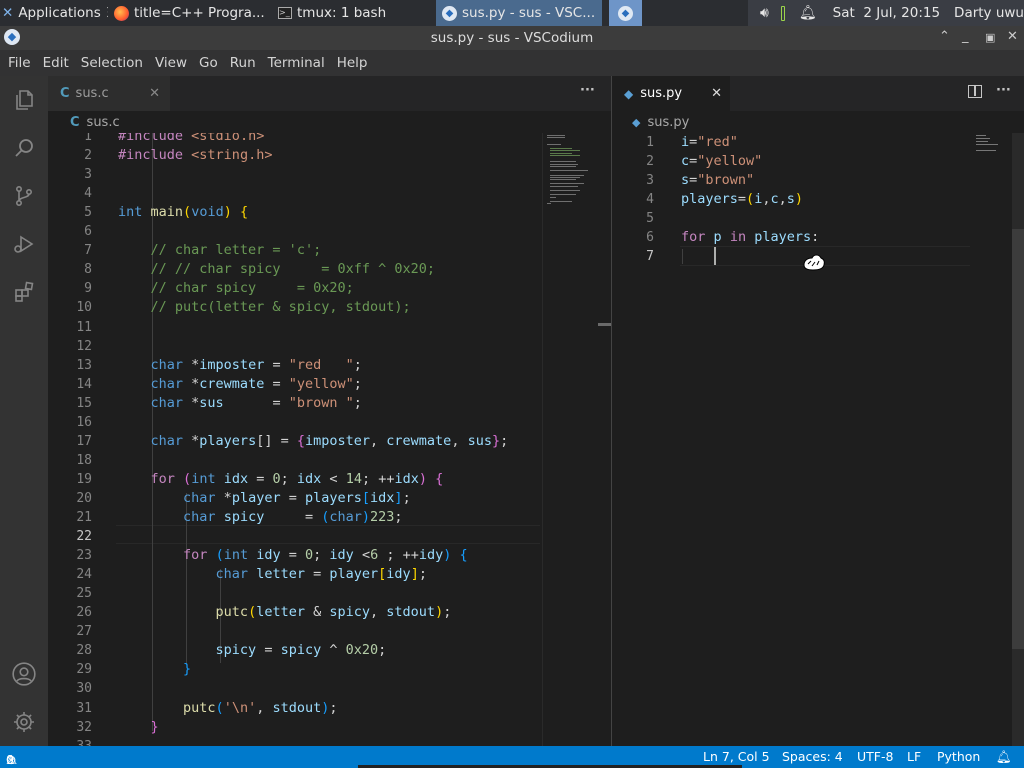  I want to click on maximize-up-icon: ⌃, so click(944, 36).